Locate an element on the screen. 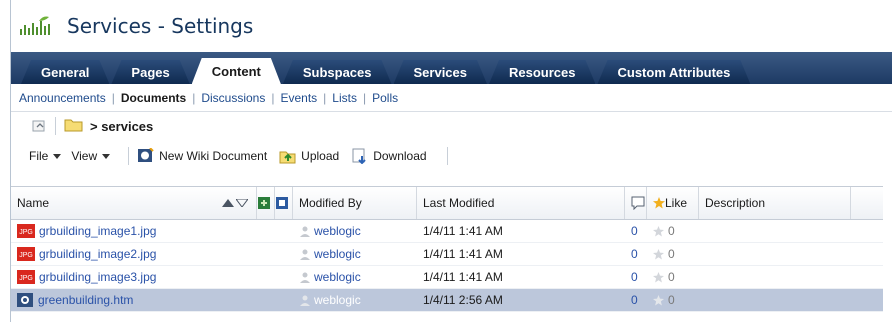 This screenshot has height=322, width=892. comment-icon is located at coordinates (638, 203).